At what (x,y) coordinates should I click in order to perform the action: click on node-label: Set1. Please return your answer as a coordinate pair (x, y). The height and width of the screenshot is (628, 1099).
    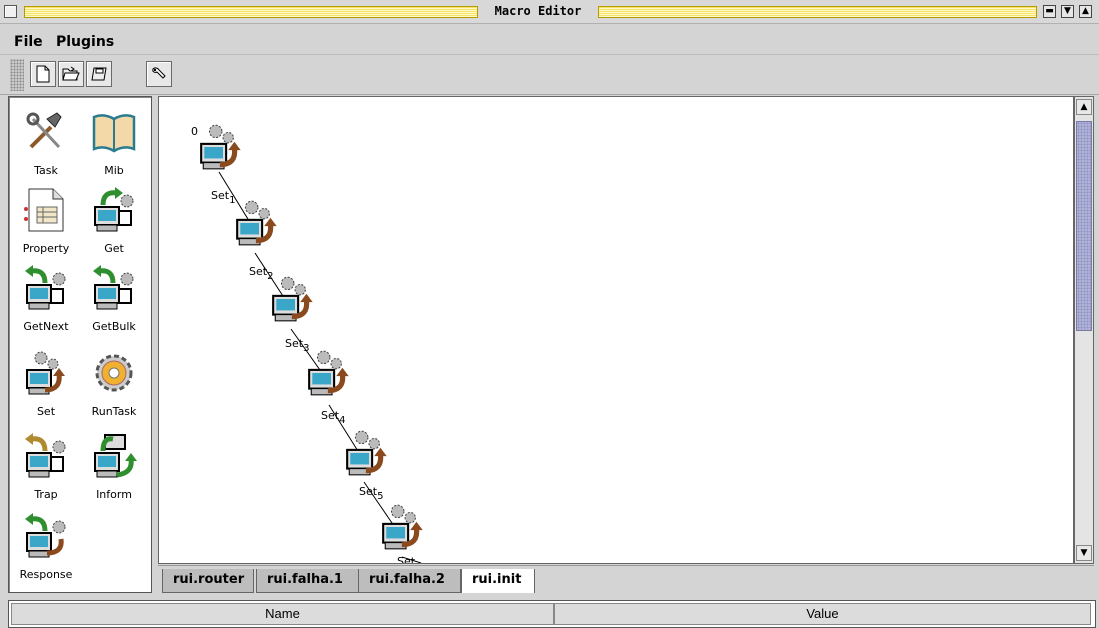
    Looking at the image, I should click on (223, 197).